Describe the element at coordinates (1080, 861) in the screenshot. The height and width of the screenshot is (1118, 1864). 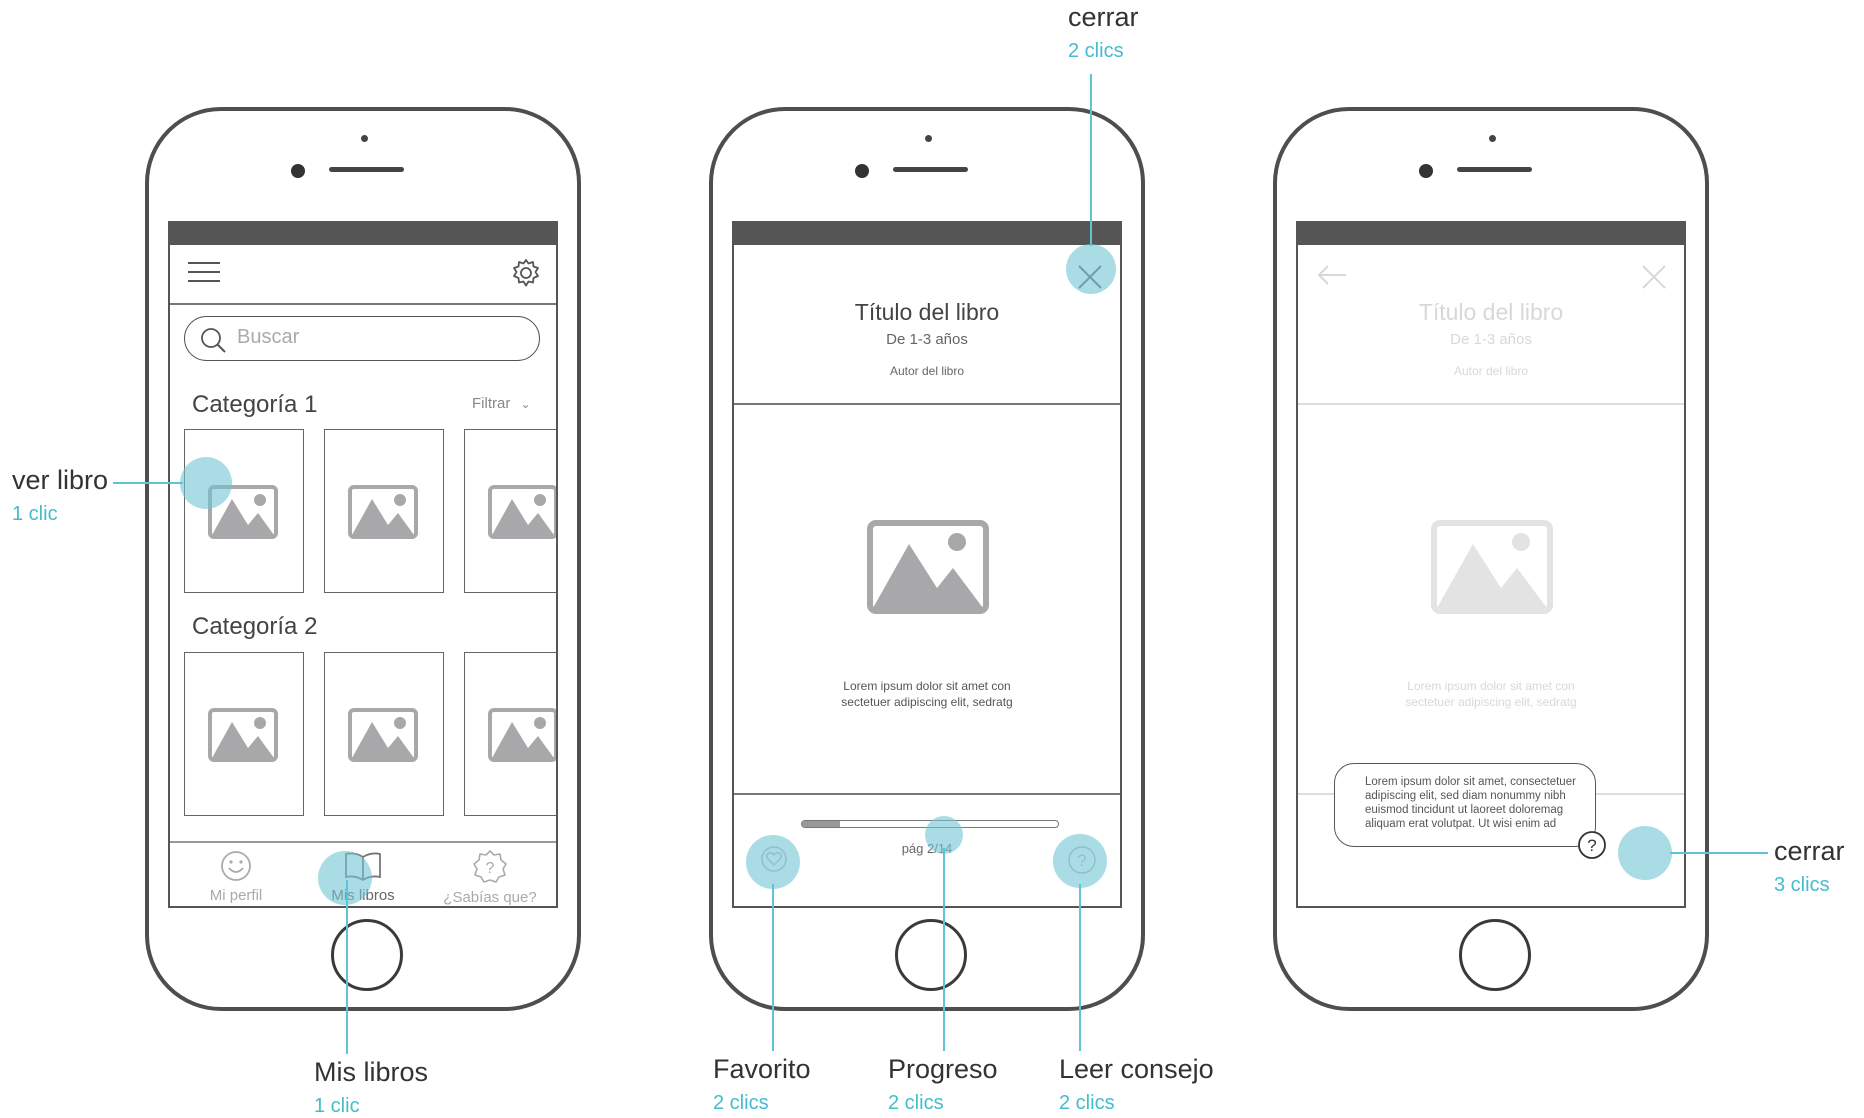
I see `hotspot-leer-consejo` at that location.